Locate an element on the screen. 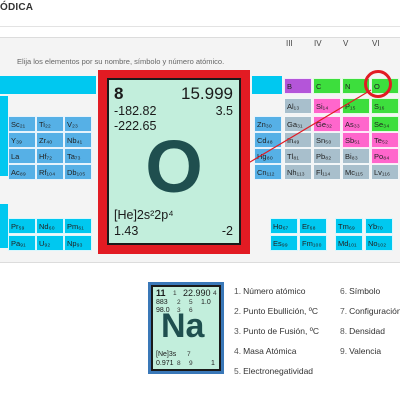 This screenshot has height=400, width=400. legend-item-4: 4. Masa Atómica is located at coordinates (265, 351).